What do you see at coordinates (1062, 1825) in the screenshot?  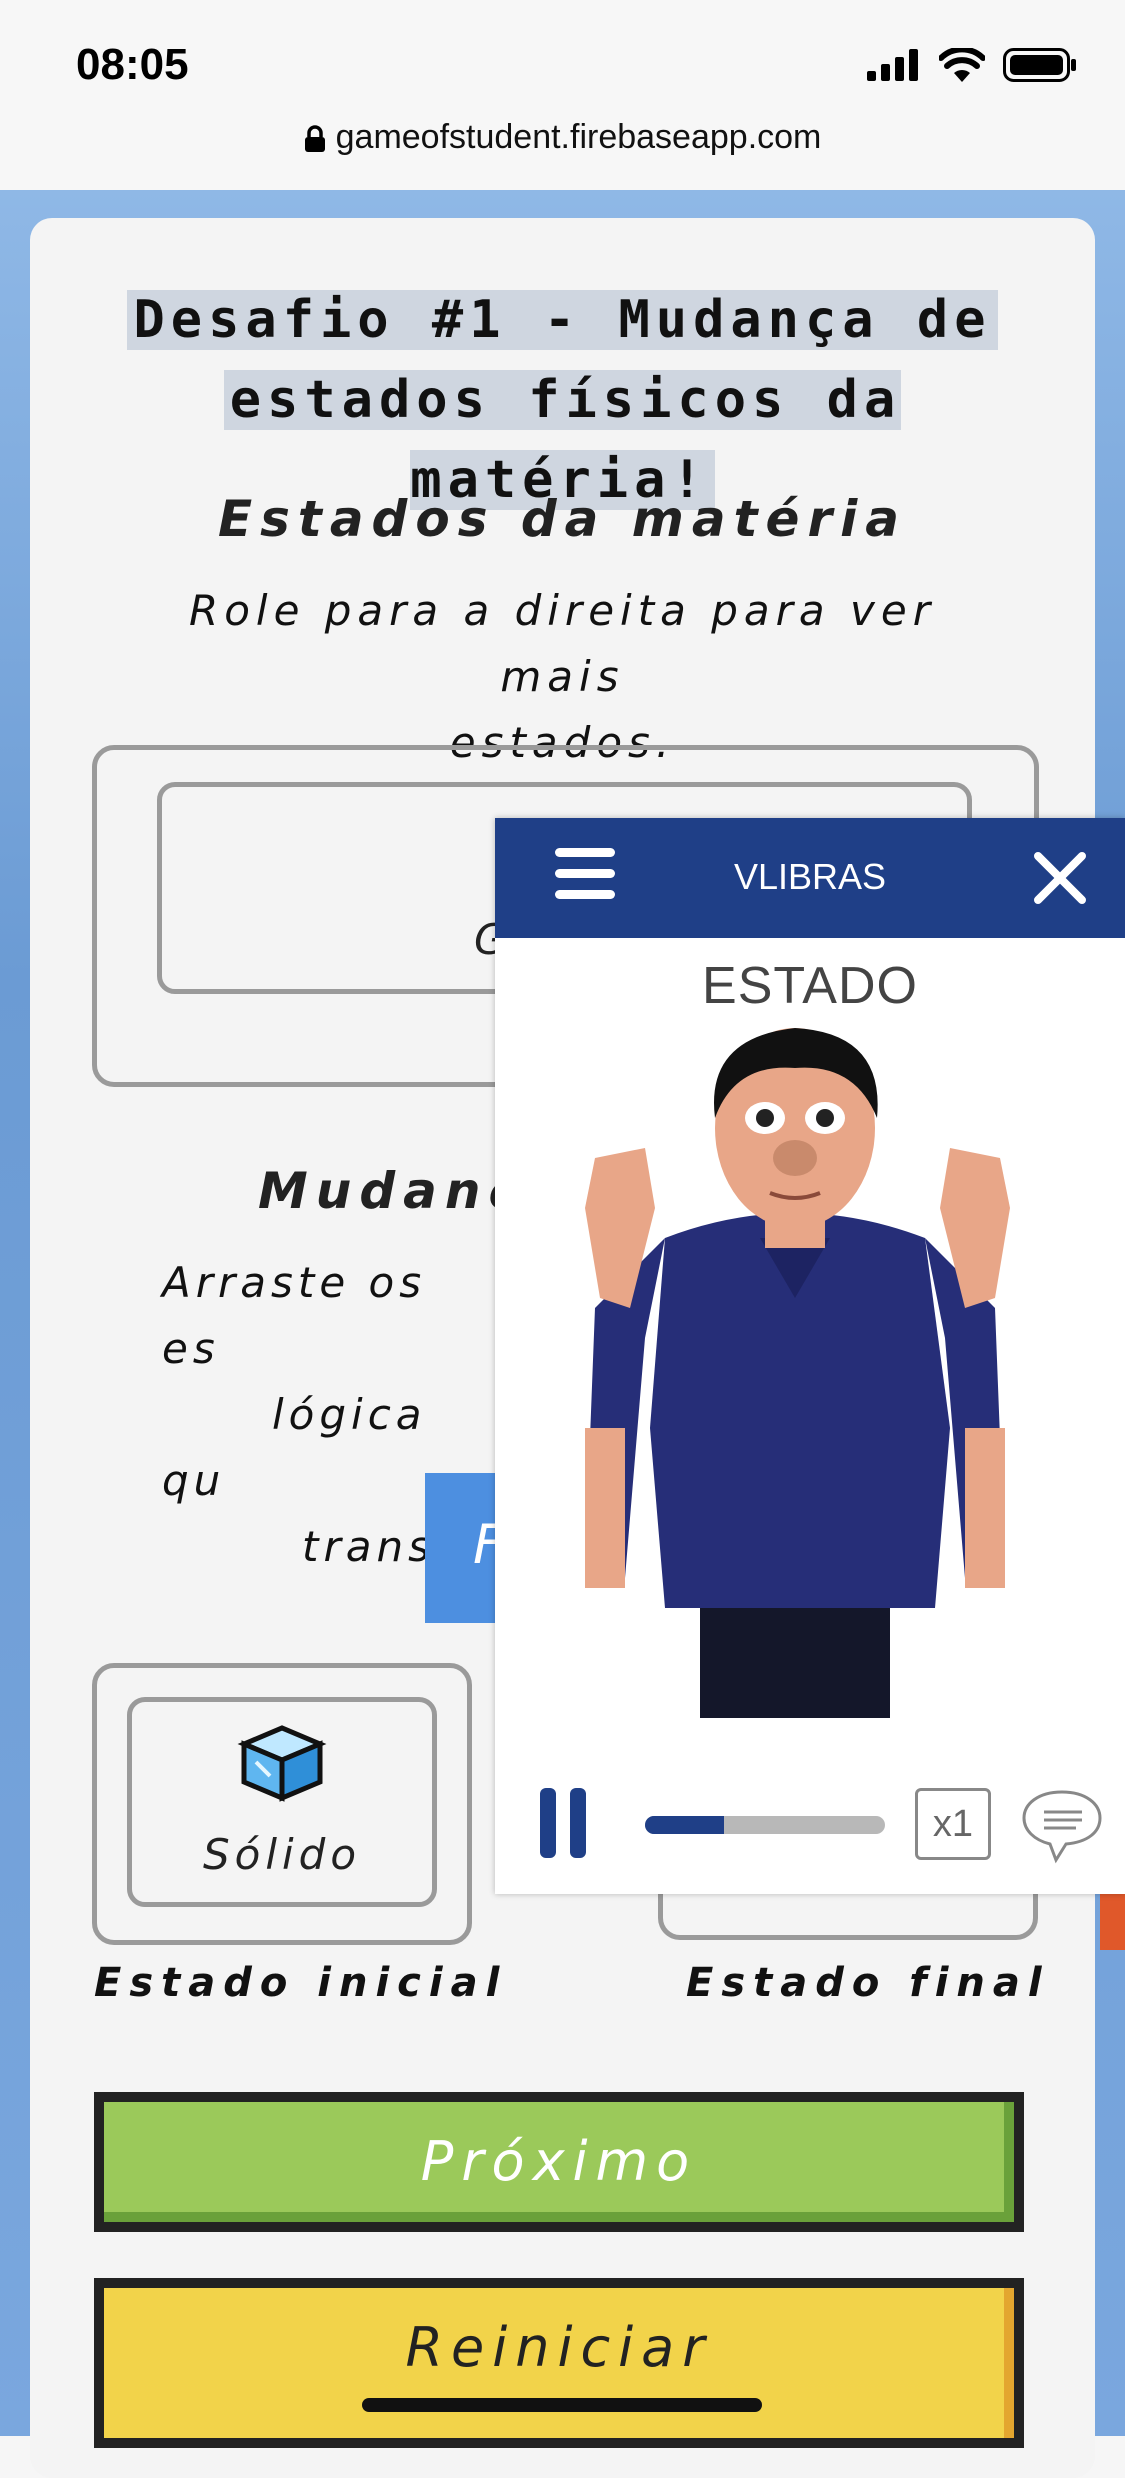 I see `chat-bubble-icon` at bounding box center [1062, 1825].